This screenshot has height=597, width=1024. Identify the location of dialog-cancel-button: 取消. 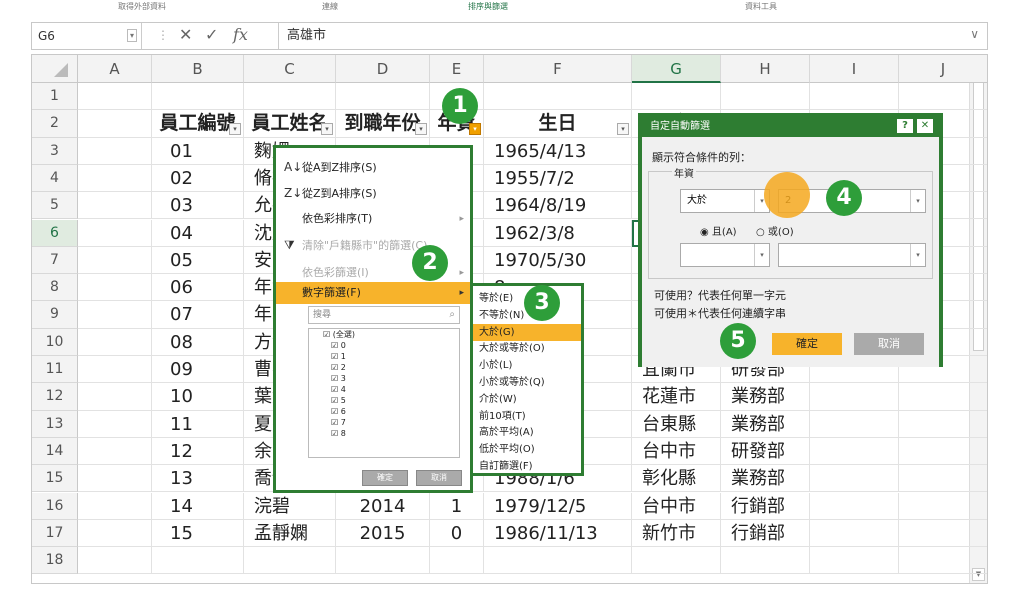
(889, 344).